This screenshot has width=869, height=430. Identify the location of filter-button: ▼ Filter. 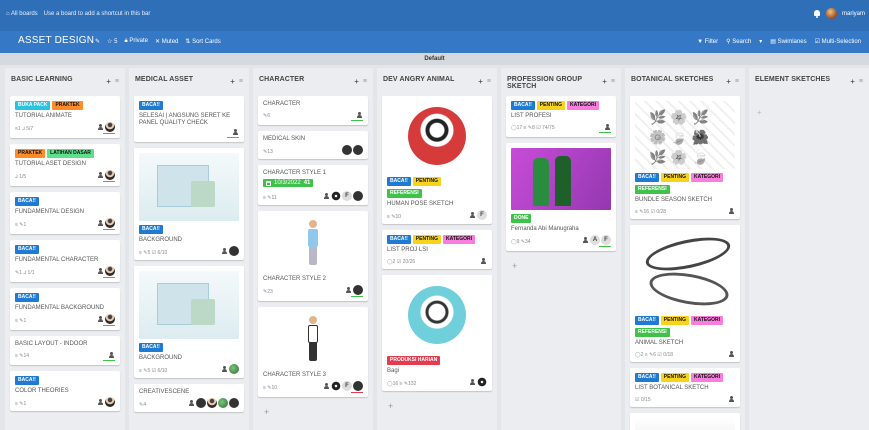
(707, 42).